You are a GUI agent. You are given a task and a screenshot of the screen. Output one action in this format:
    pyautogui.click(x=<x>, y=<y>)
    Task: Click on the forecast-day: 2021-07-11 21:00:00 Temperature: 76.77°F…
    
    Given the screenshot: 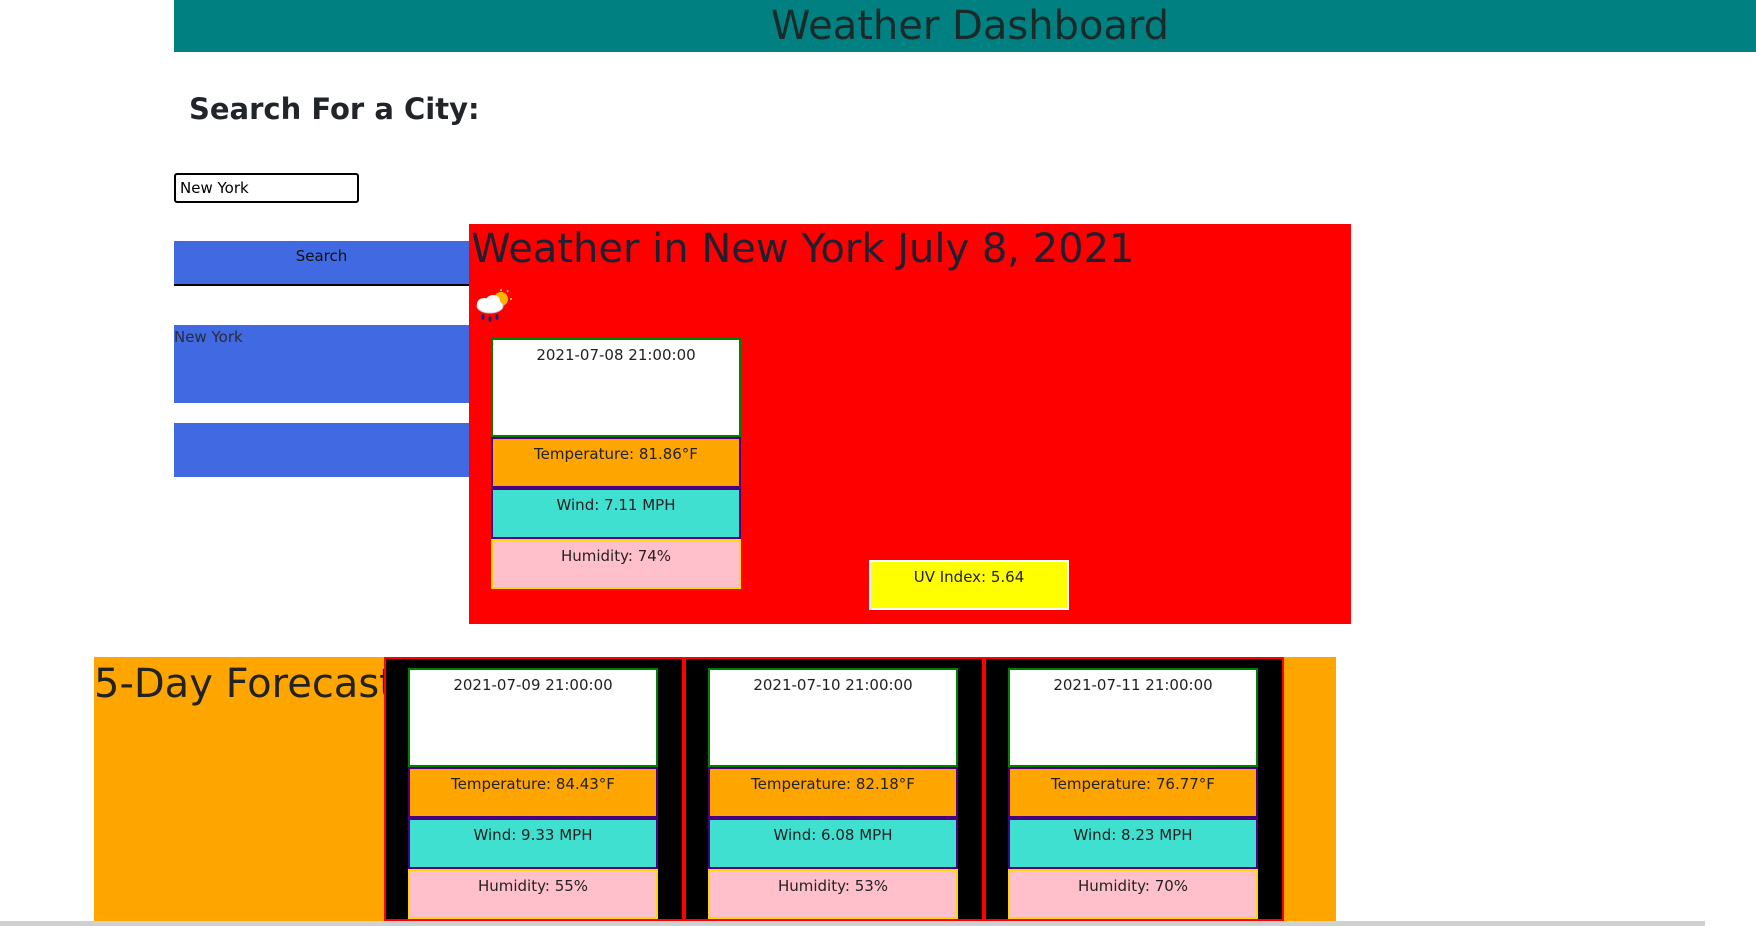 What is the action you would take?
    pyautogui.click(x=1134, y=789)
    